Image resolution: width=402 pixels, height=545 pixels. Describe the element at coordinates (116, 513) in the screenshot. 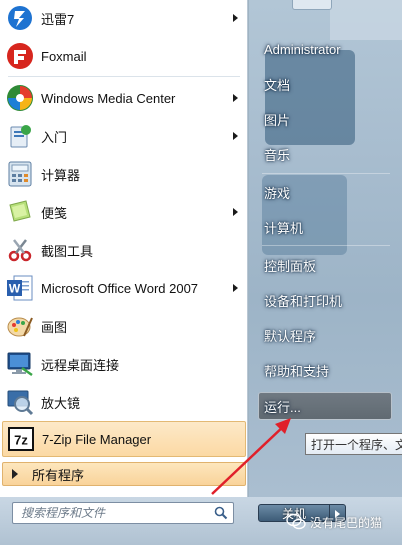

I see `search-input` at that location.